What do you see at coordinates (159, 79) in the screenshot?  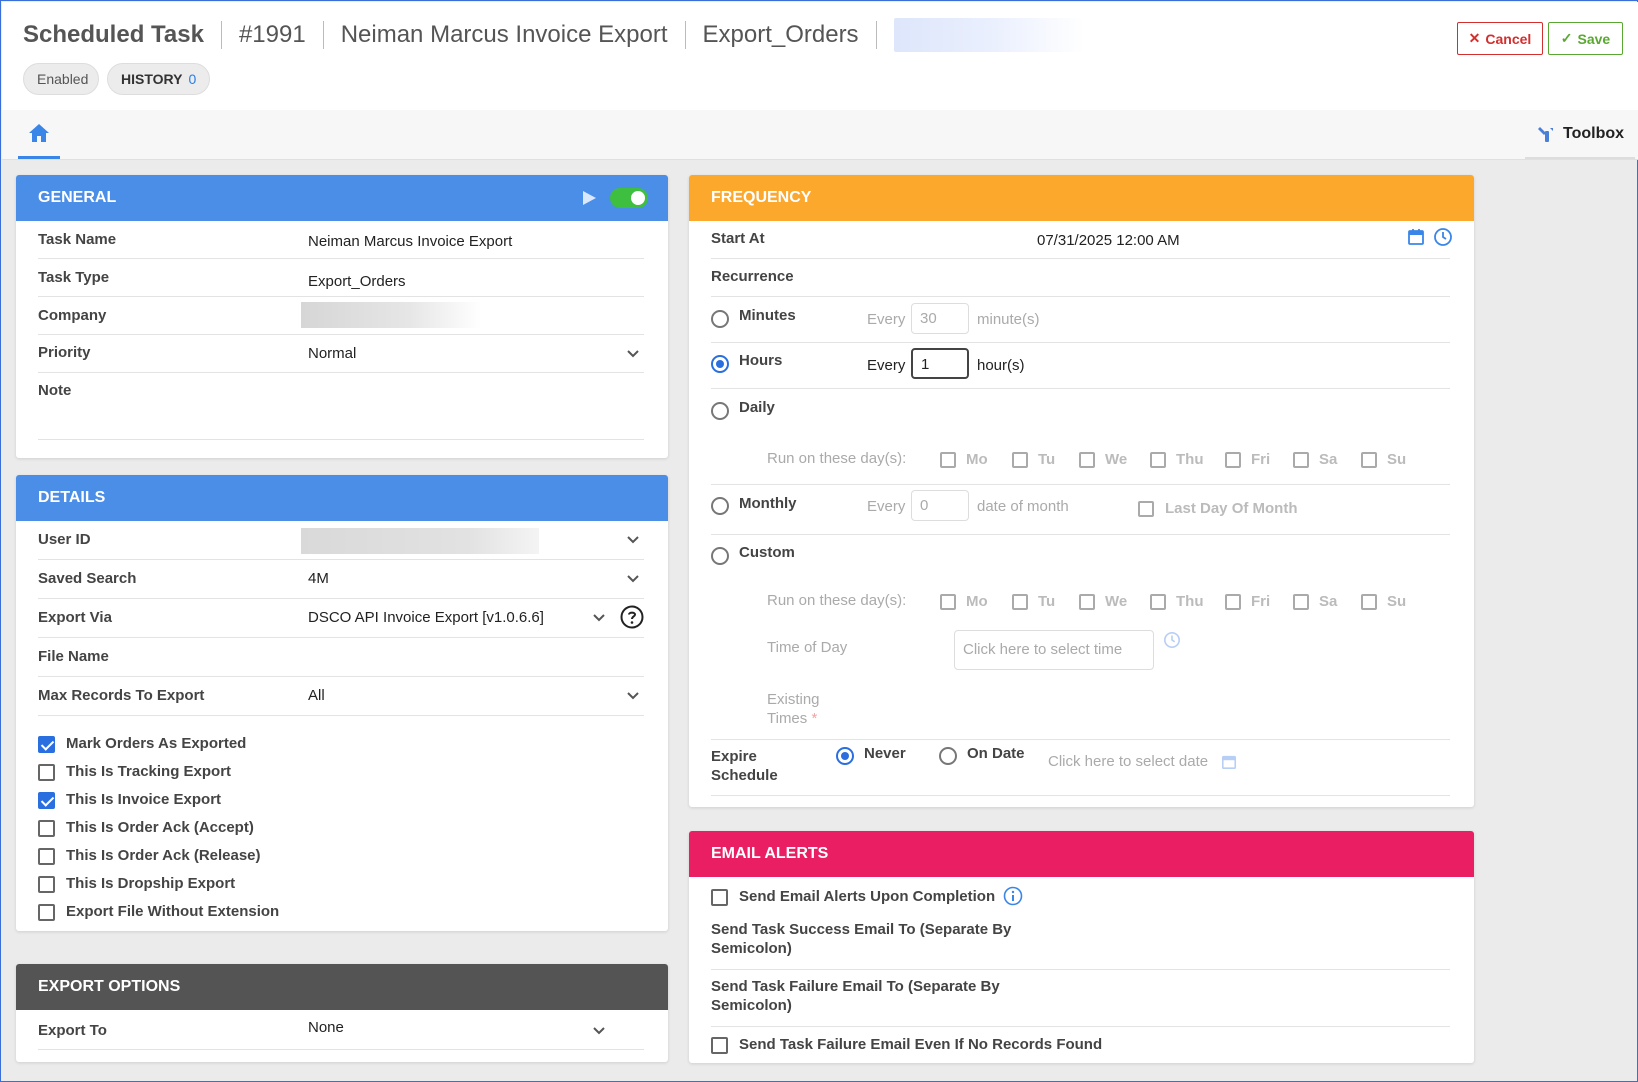 I see `history-button: HISTORY 0` at bounding box center [159, 79].